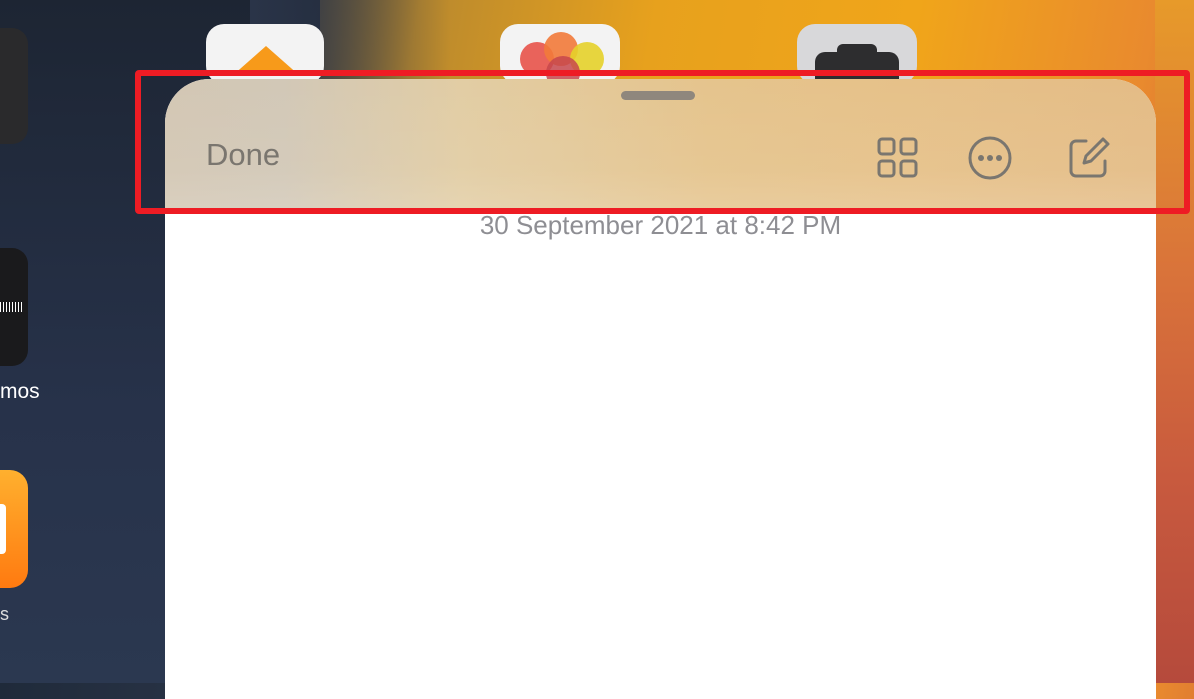 The height and width of the screenshot is (699, 1194). What do you see at coordinates (857, 54) in the screenshot?
I see `camera-app-icon` at bounding box center [857, 54].